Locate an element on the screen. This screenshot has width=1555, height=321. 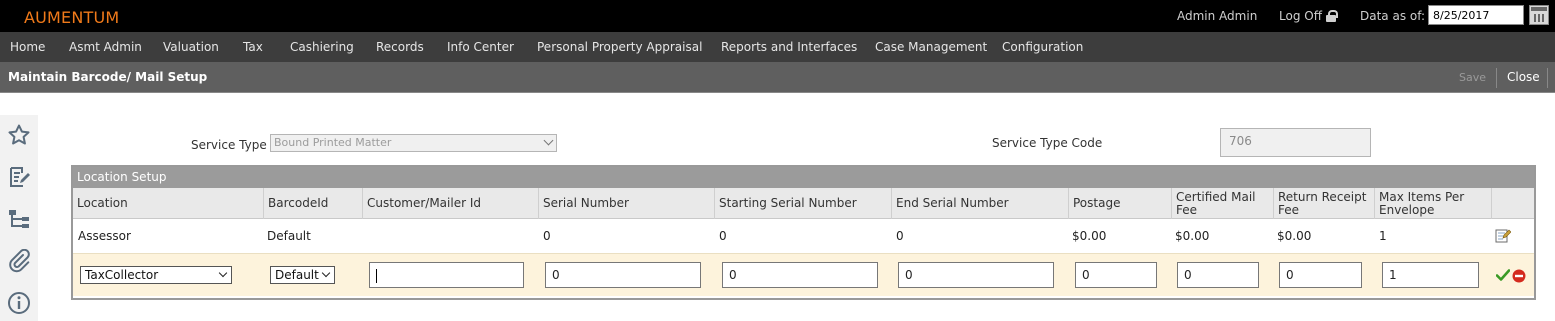
postage-input: 0 is located at coordinates (1116, 275).